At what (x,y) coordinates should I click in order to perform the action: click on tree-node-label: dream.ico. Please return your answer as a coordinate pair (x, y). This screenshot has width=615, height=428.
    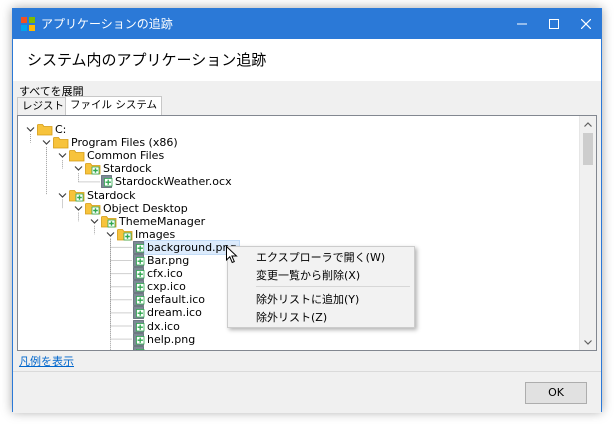
    Looking at the image, I should click on (174, 312).